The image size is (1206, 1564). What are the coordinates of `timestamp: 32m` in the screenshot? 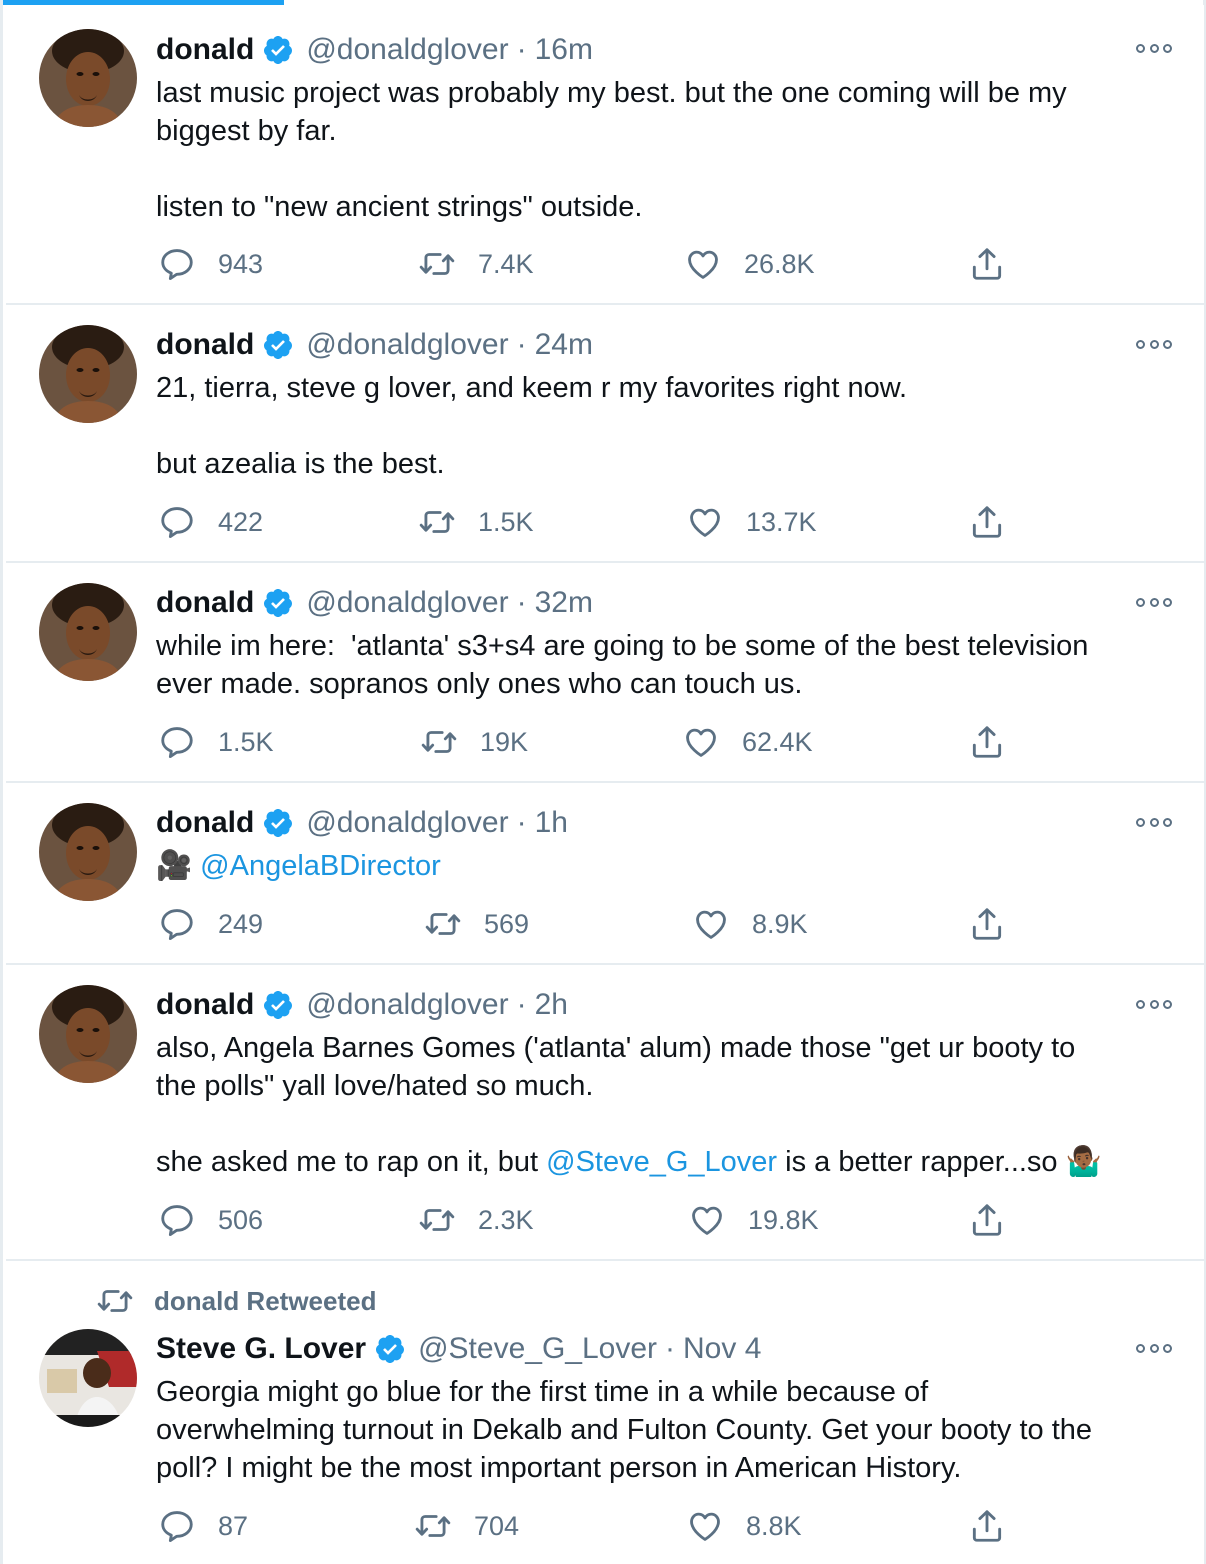 It's located at (564, 603).